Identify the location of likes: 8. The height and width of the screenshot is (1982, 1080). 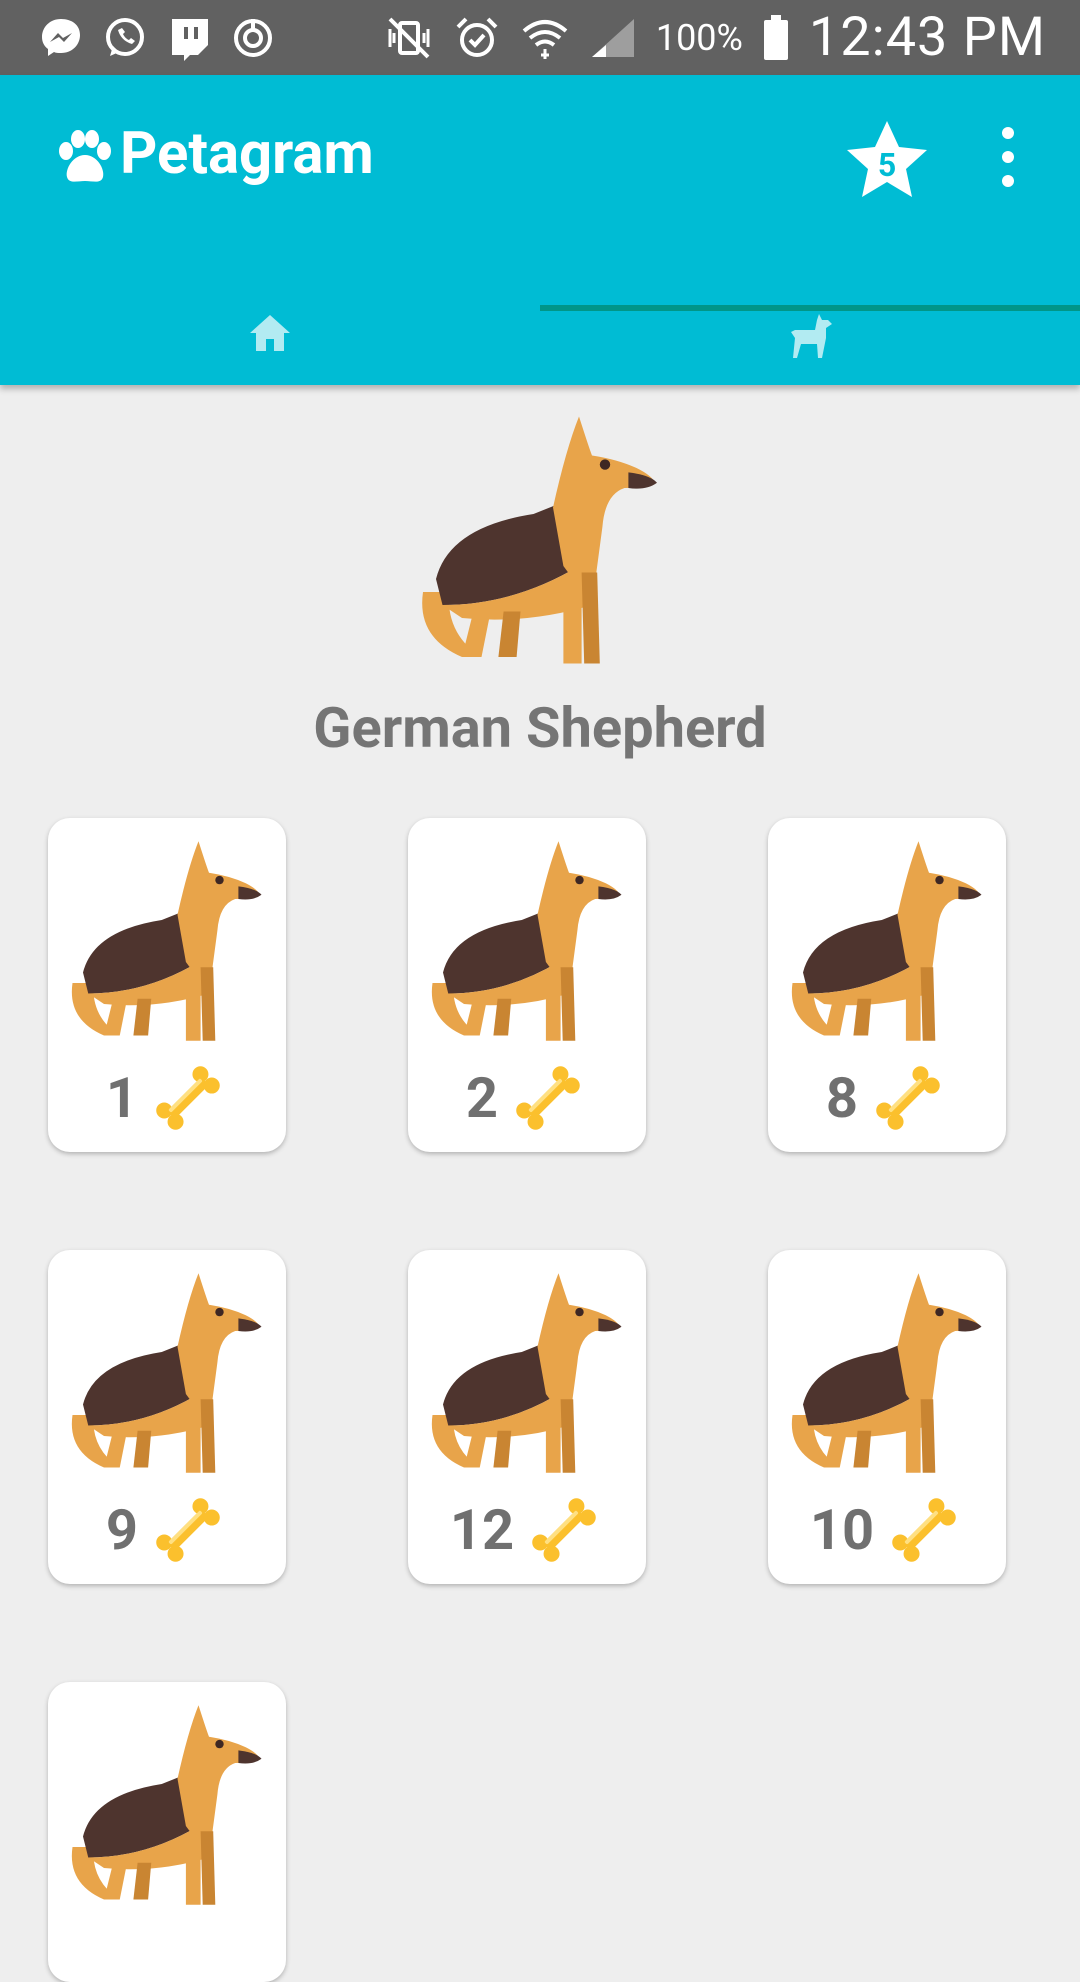
(887, 1098).